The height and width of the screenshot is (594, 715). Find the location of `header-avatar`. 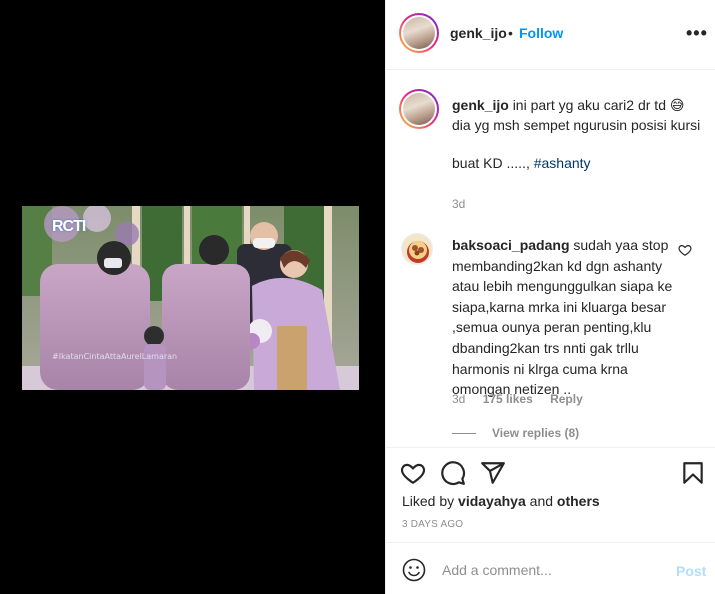

header-avatar is located at coordinates (419, 33).